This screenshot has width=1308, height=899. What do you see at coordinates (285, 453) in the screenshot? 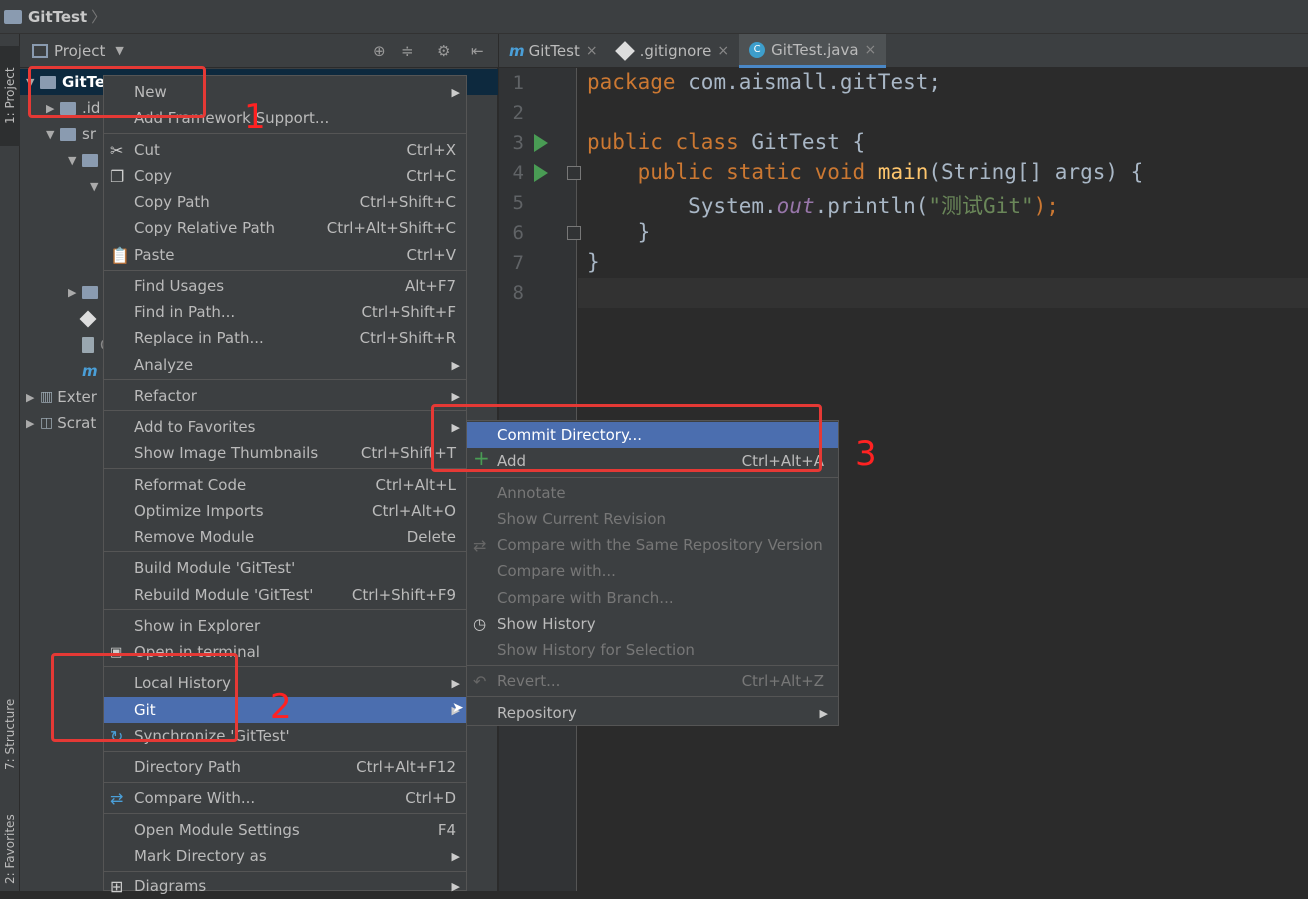
I see `menu-item-show-image-thumbnails: Show Image Thumbnails Ctrl+Shift+T` at bounding box center [285, 453].